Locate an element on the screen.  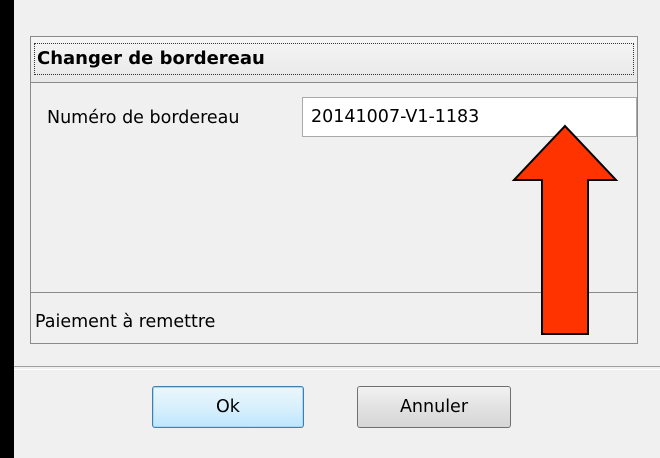
panel-title: Changer de bordereau is located at coordinates (334, 59).